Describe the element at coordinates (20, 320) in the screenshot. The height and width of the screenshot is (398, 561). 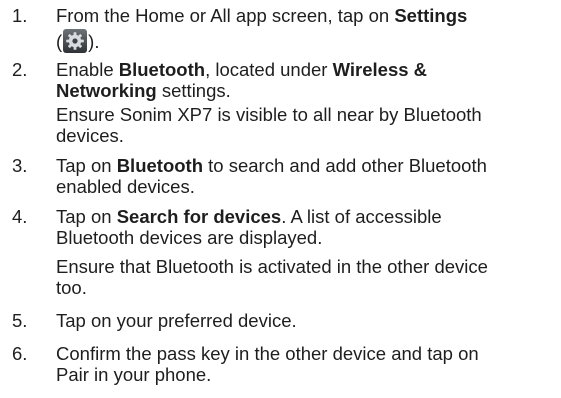
I see `step-number: 5.` at that location.